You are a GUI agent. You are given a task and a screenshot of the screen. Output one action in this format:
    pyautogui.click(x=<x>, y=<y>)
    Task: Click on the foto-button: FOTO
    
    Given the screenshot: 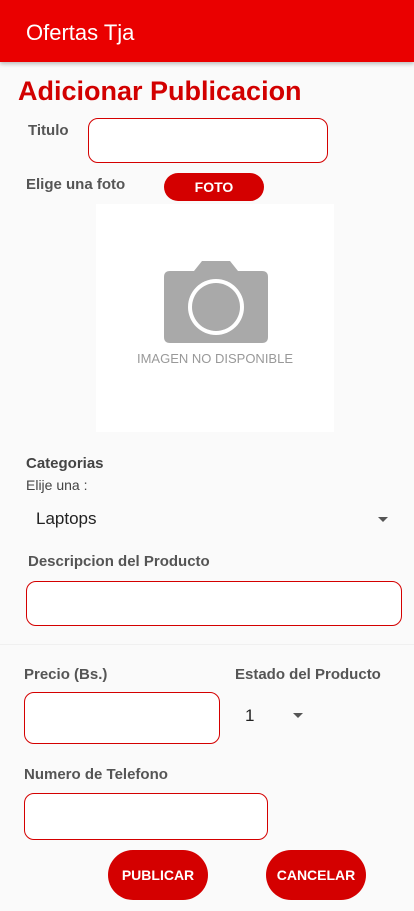 What is the action you would take?
    pyautogui.click(x=214, y=187)
    